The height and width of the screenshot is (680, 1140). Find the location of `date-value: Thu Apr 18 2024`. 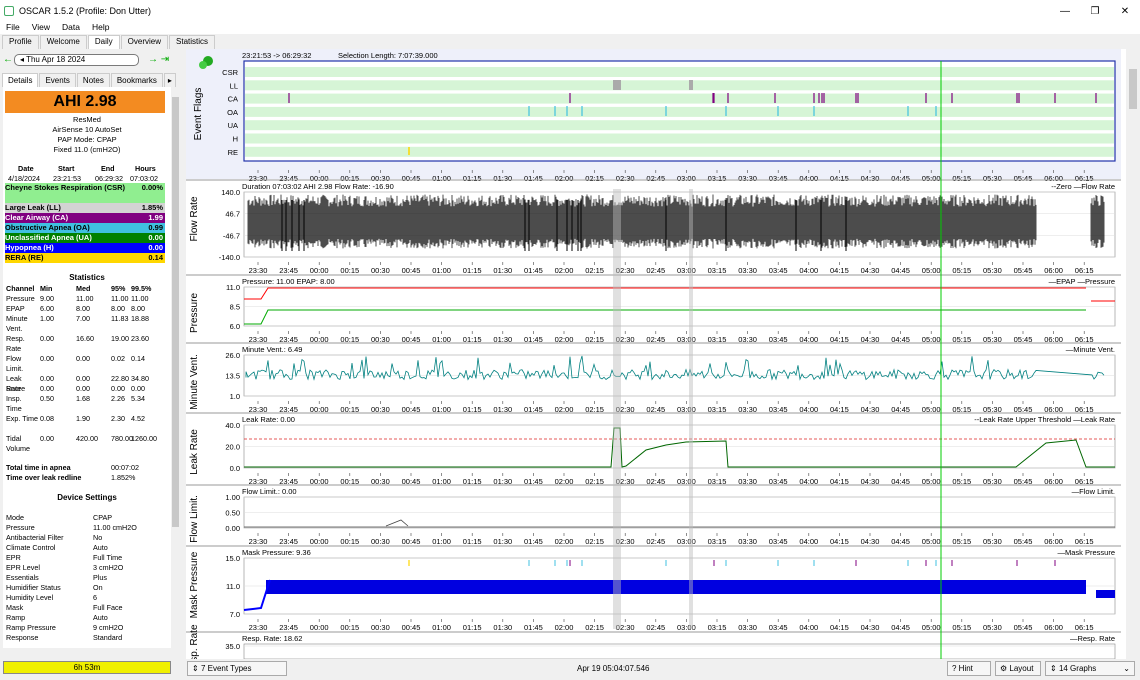

date-value: Thu Apr 18 2024 is located at coordinates (56, 59).